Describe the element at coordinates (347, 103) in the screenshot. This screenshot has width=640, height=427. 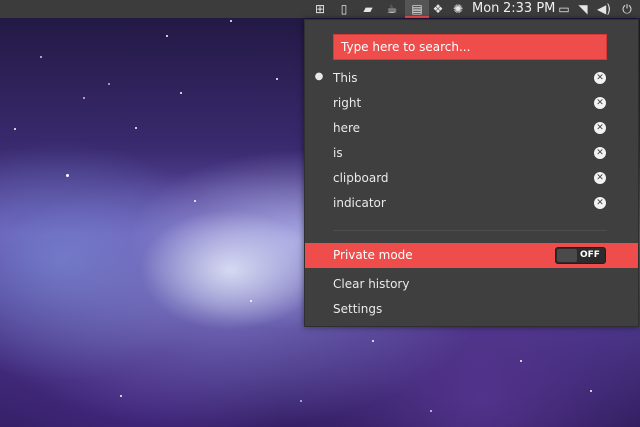
I see `history-item-label: right` at that location.